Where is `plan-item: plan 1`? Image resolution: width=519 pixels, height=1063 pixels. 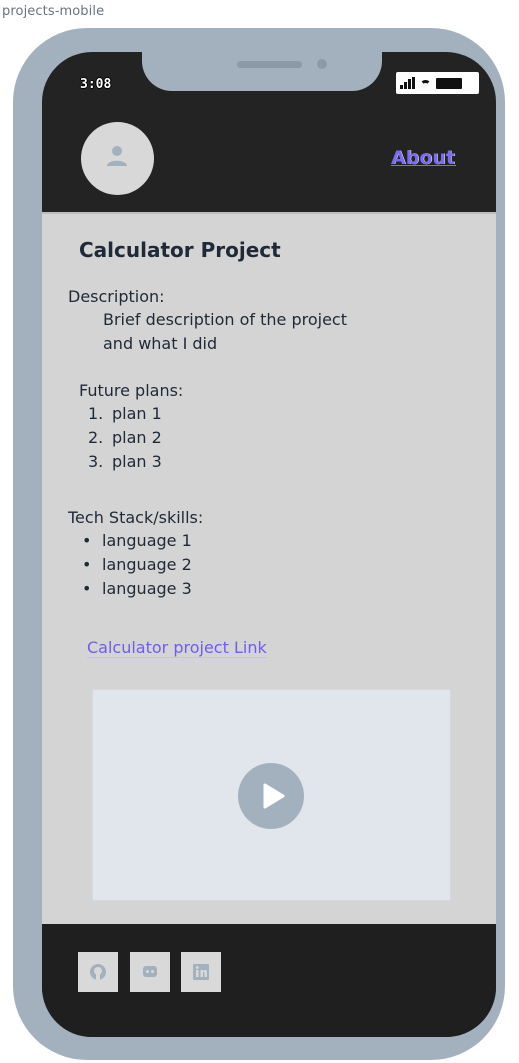
plan-item: plan 1 is located at coordinates (137, 413).